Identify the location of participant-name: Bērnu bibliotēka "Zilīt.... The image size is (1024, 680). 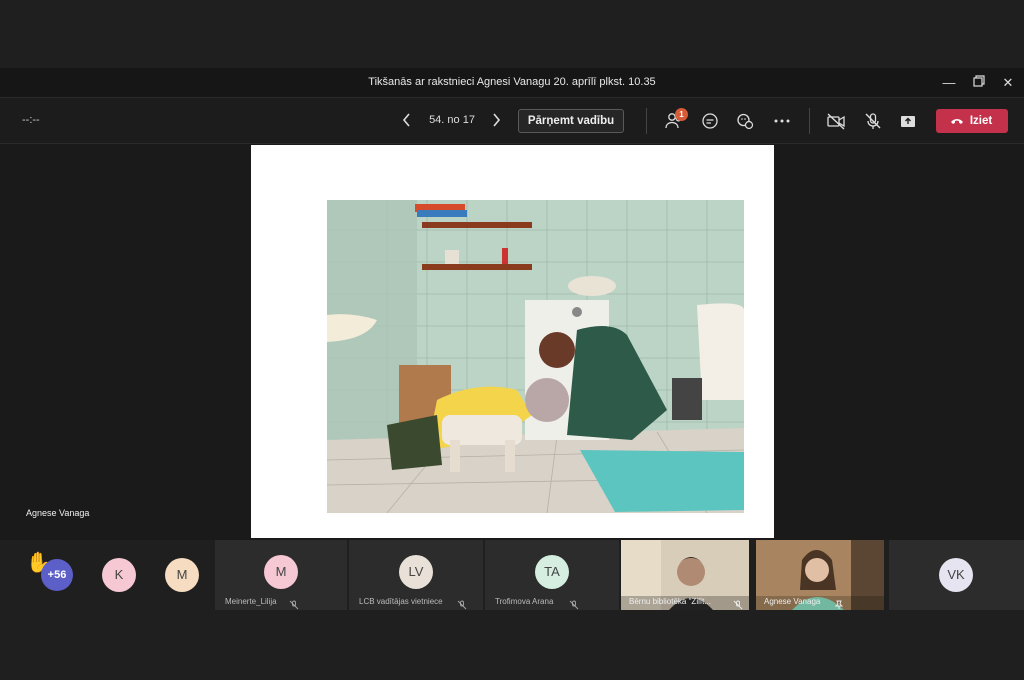
(670, 601).